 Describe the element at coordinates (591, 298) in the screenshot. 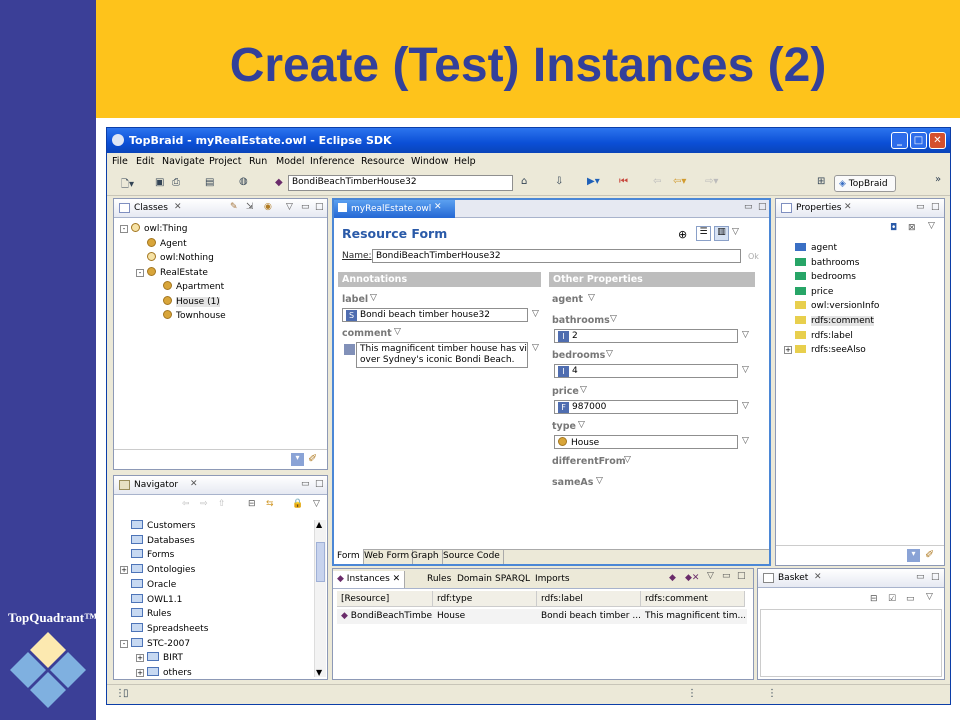

I see `agent-menu-icon: ▽` at that location.